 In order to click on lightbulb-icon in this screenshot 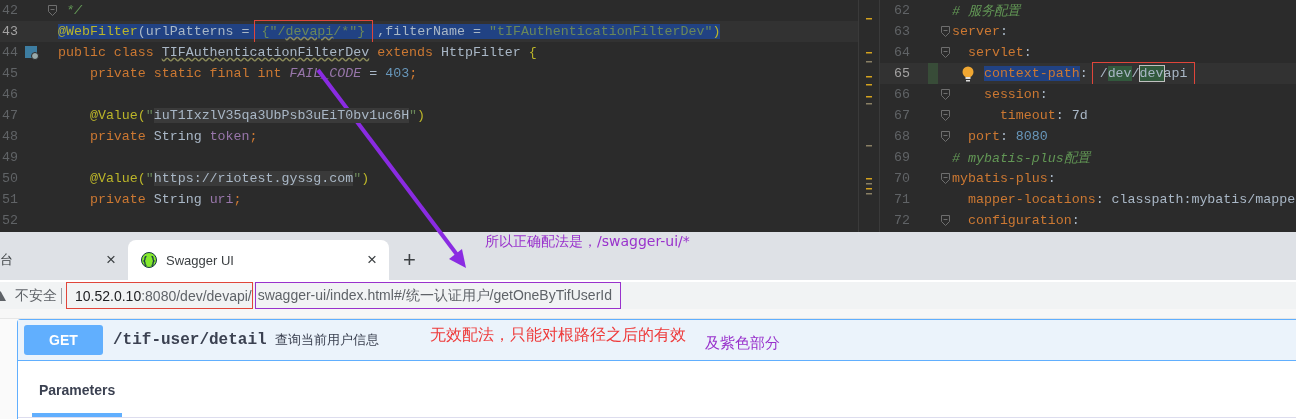, I will do `click(968, 74)`.